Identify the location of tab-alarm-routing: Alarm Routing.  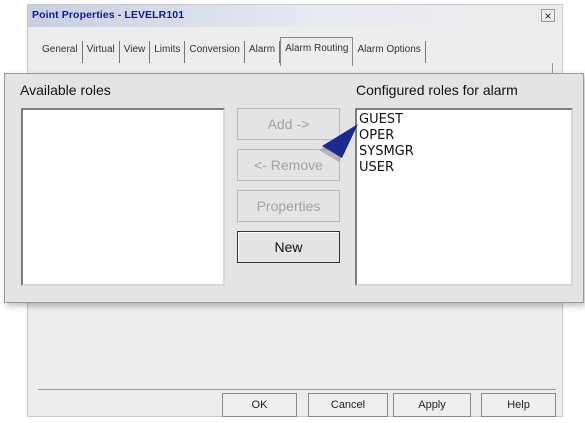
(317, 51).